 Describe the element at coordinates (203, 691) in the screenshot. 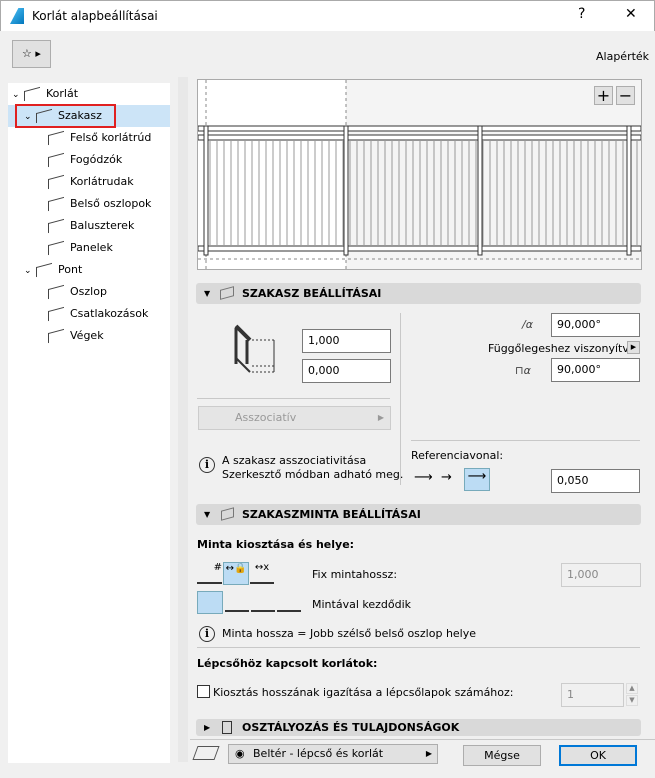

I see `adjust-checkbox` at that location.